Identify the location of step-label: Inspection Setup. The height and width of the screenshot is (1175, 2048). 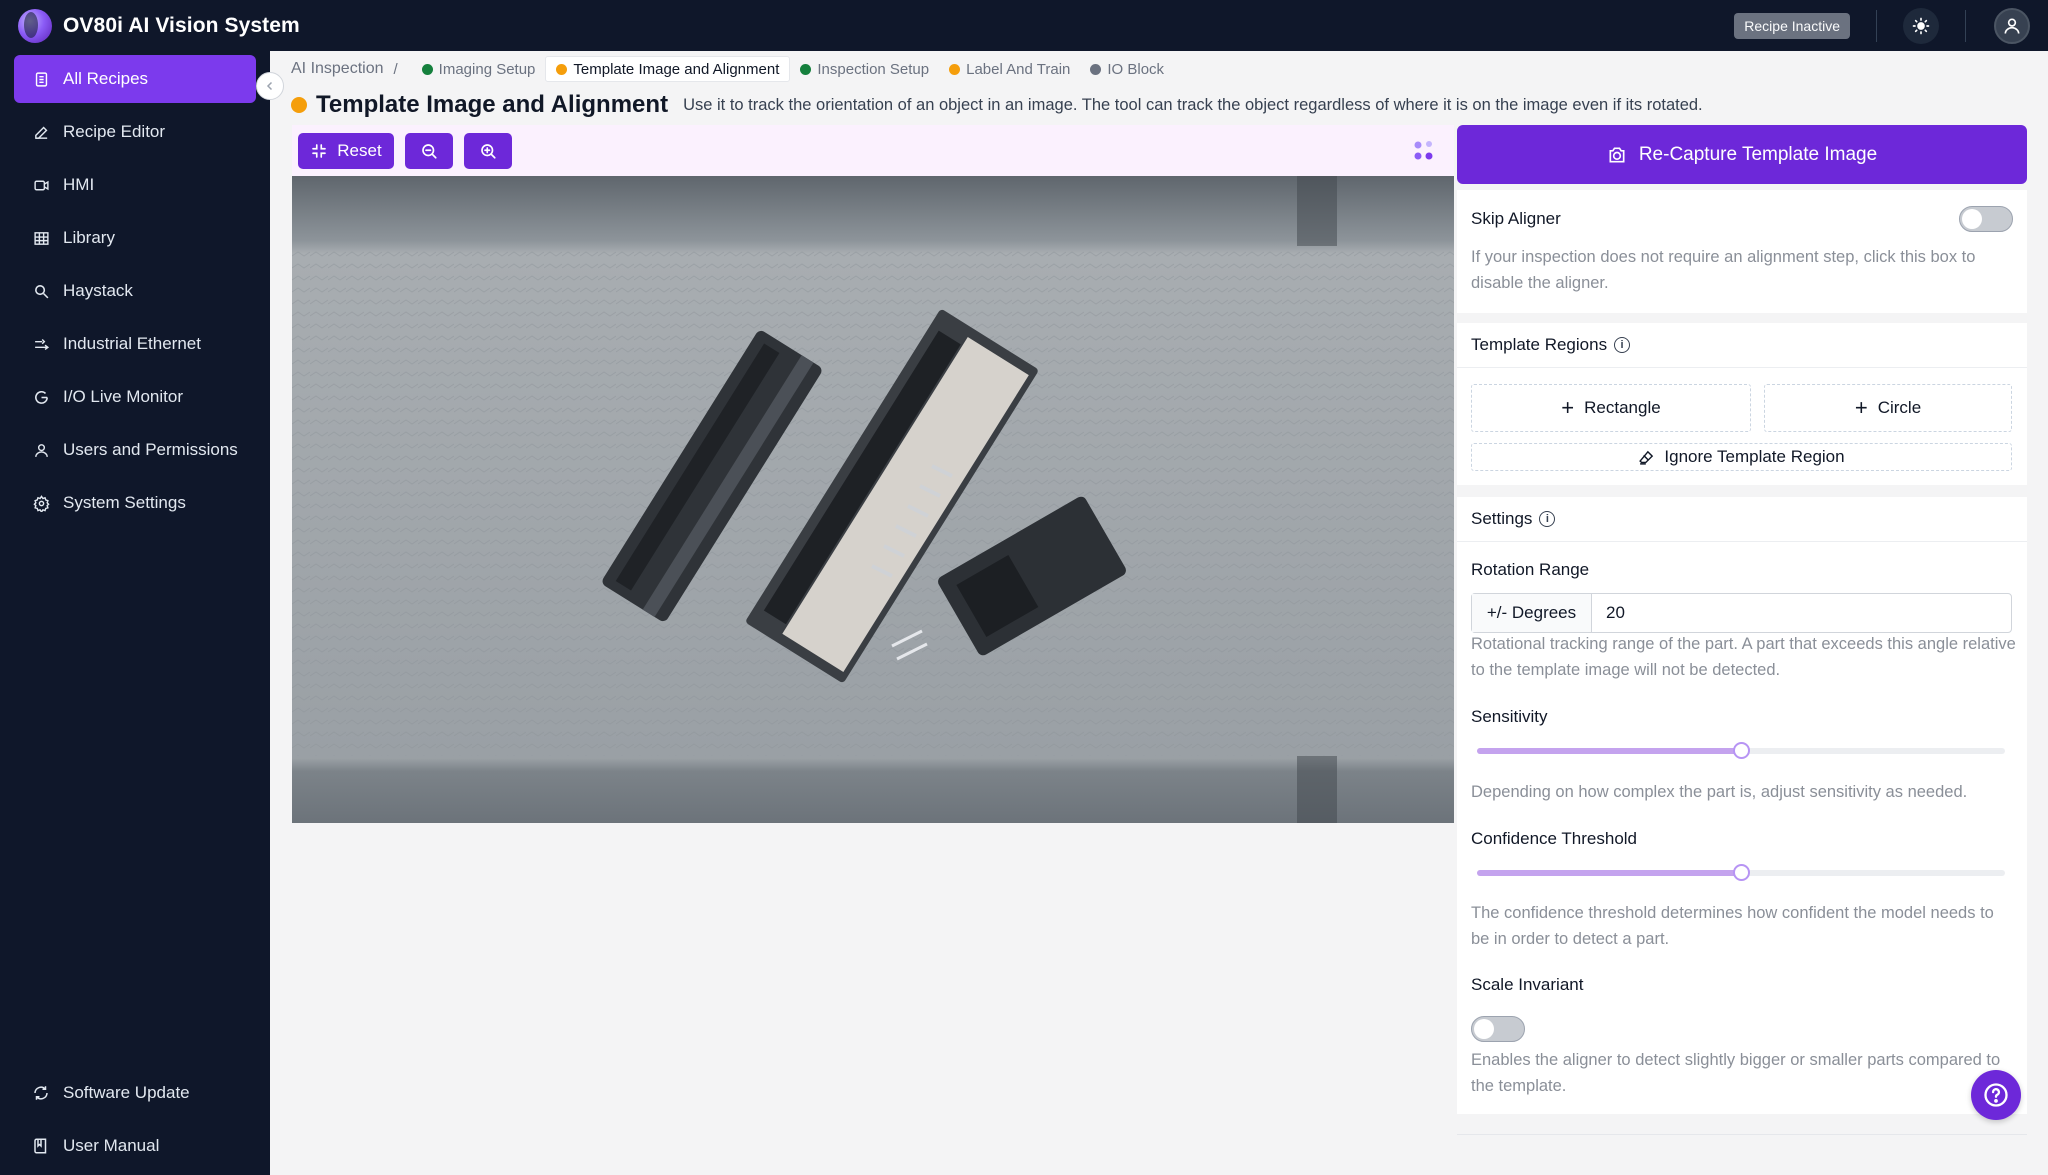
(873, 69).